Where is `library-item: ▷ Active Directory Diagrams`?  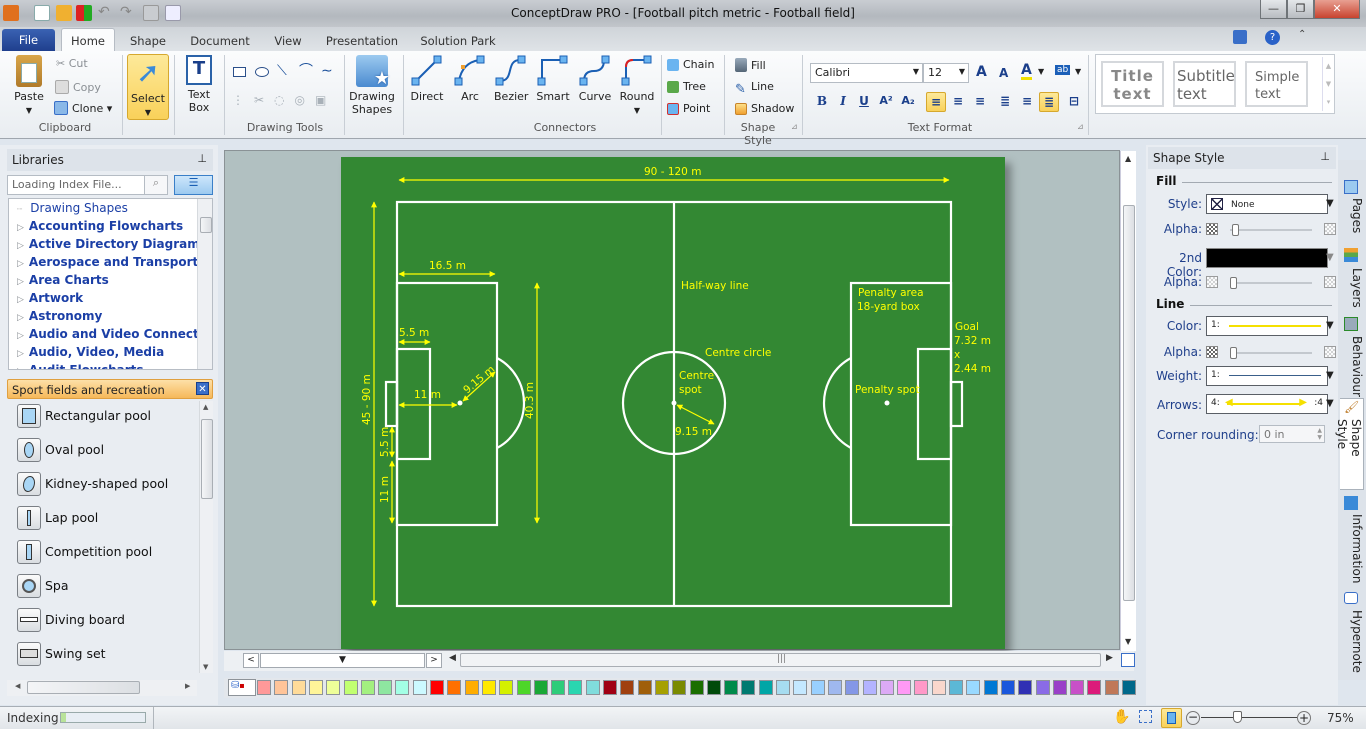
library-item: ▷ Active Directory Diagrams is located at coordinates (112, 244).